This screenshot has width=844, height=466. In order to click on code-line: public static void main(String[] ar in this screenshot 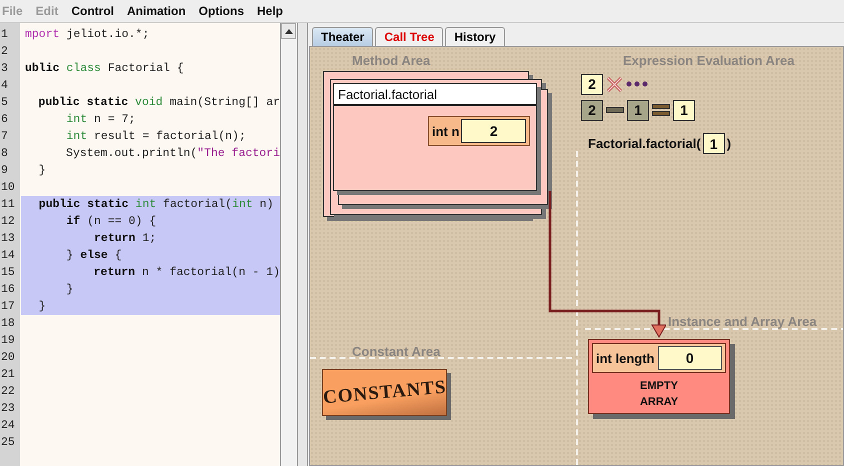, I will do `click(158, 103)`.